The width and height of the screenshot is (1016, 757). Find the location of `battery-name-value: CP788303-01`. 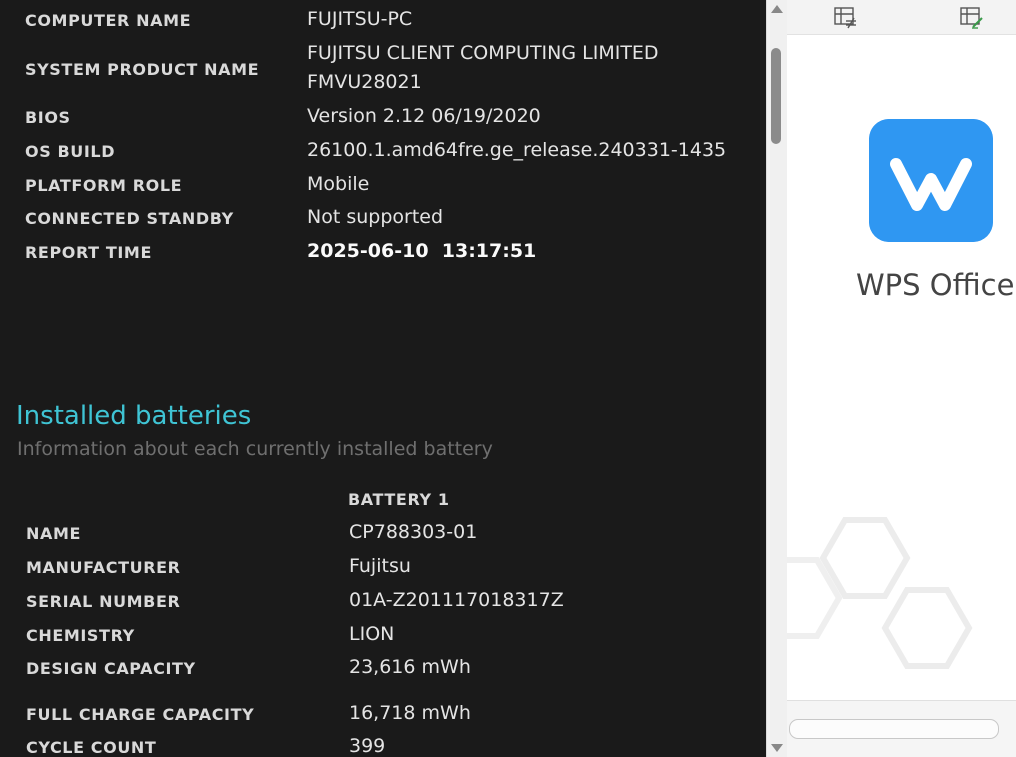

battery-name-value: CP788303-01 is located at coordinates (413, 532).